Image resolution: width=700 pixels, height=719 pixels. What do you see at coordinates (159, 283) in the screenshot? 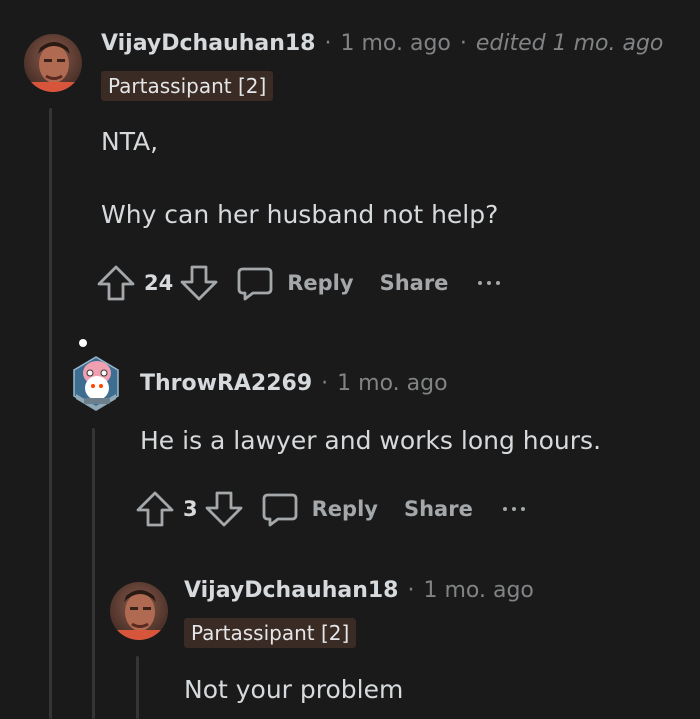
I see `vote-count: 24` at bounding box center [159, 283].